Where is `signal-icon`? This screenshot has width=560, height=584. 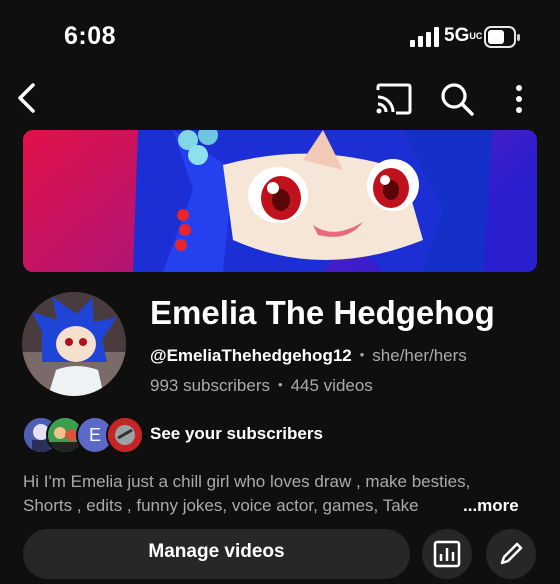
signal-icon is located at coordinates (424, 37).